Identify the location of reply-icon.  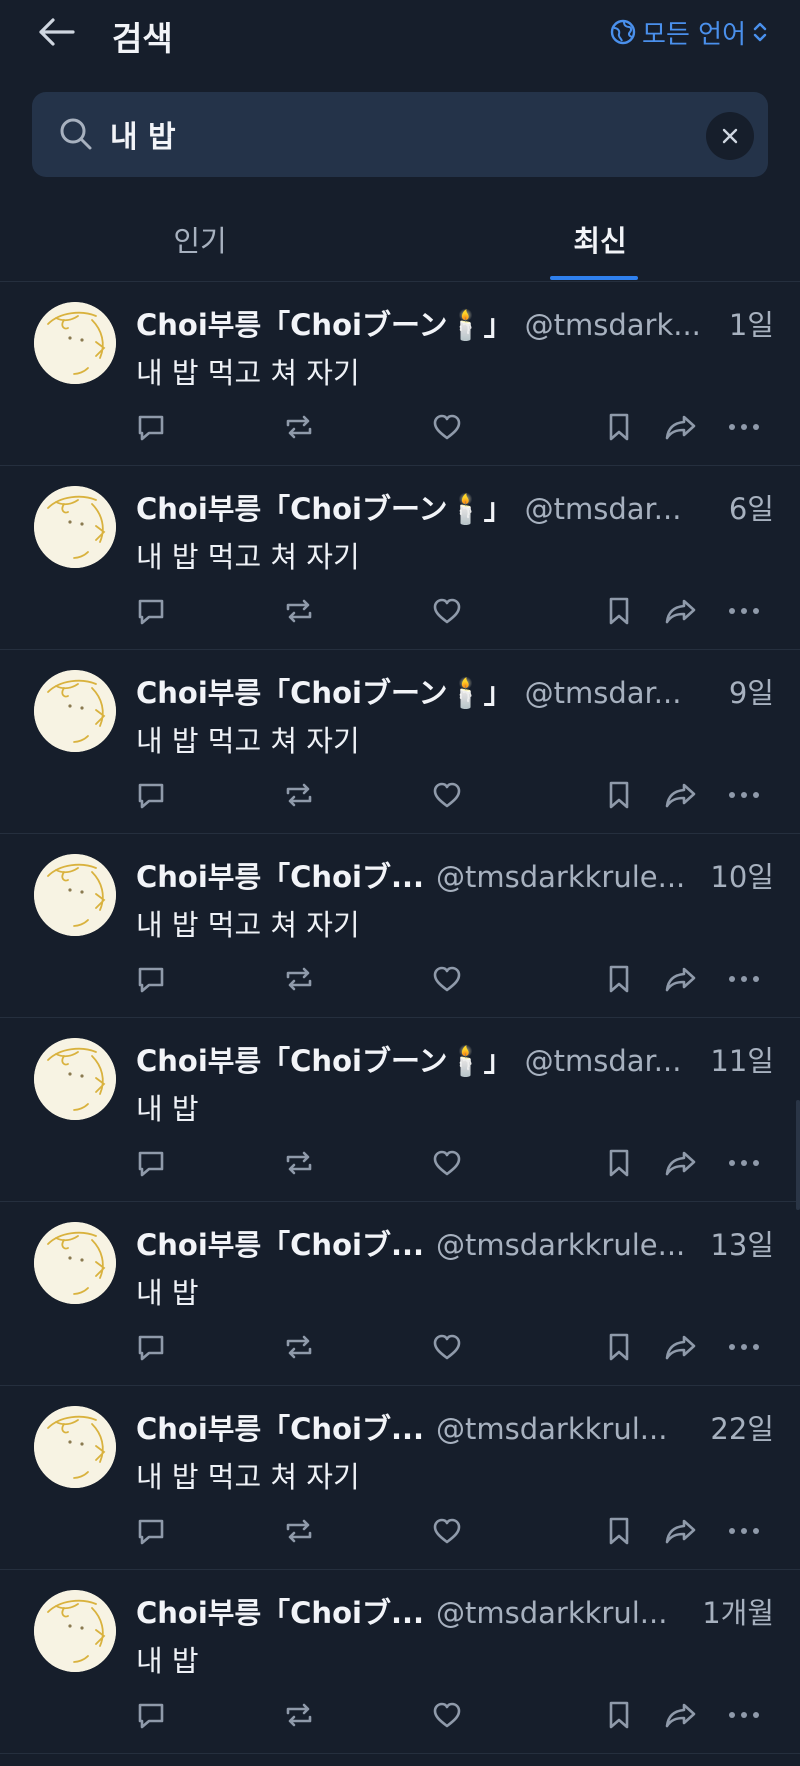
(151, 428).